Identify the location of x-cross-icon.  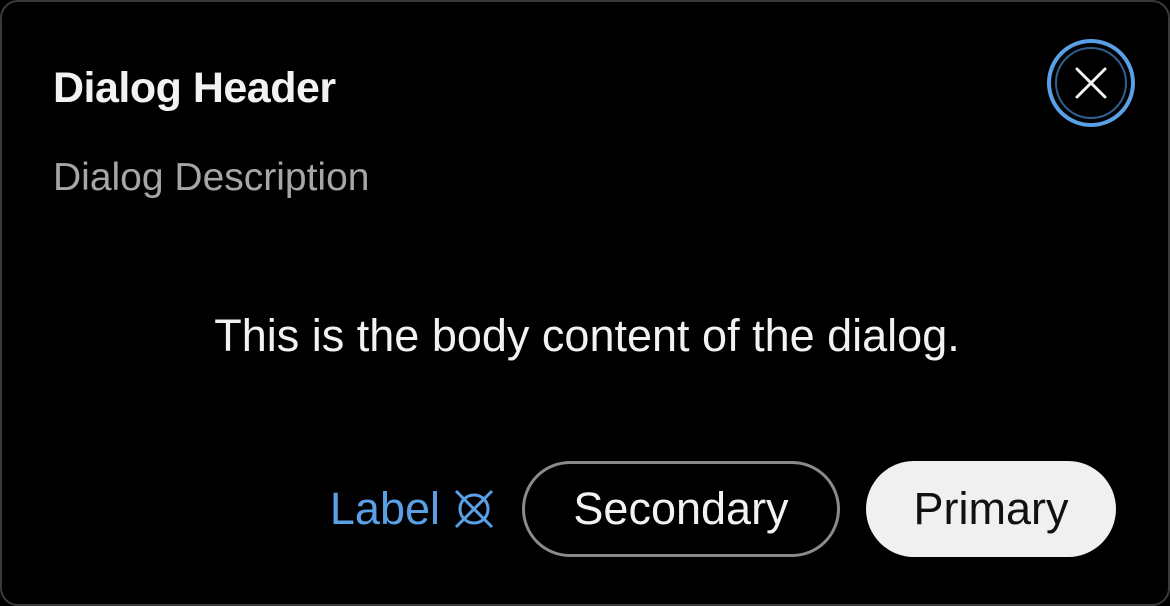
(474, 509).